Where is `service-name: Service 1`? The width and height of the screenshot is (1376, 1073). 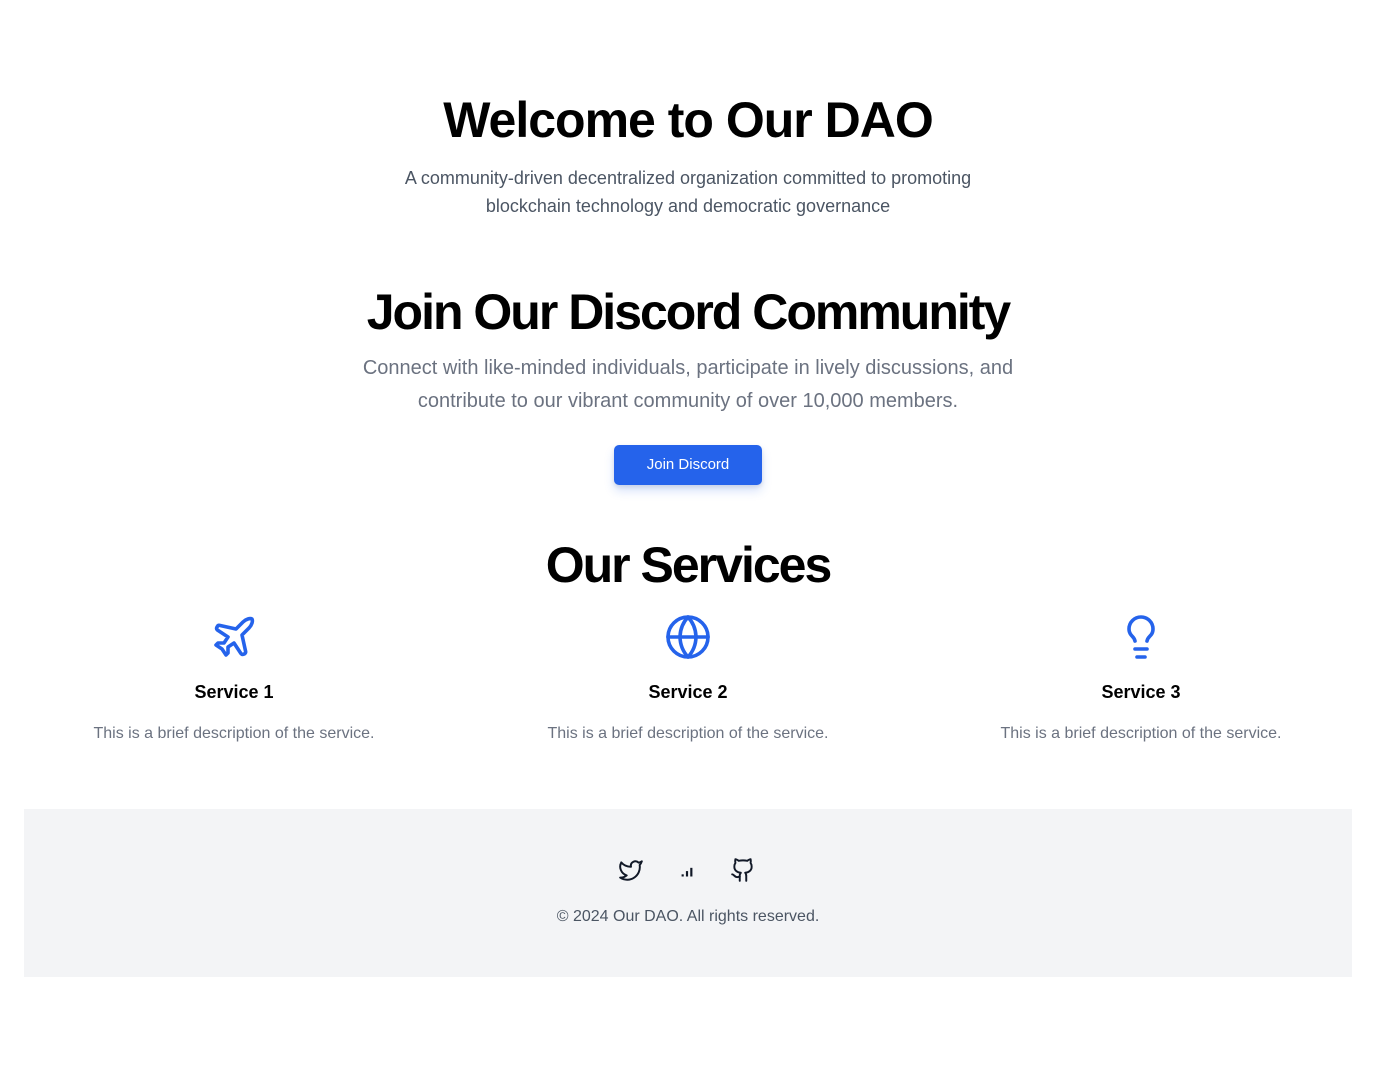
service-name: Service 1 is located at coordinates (234, 692).